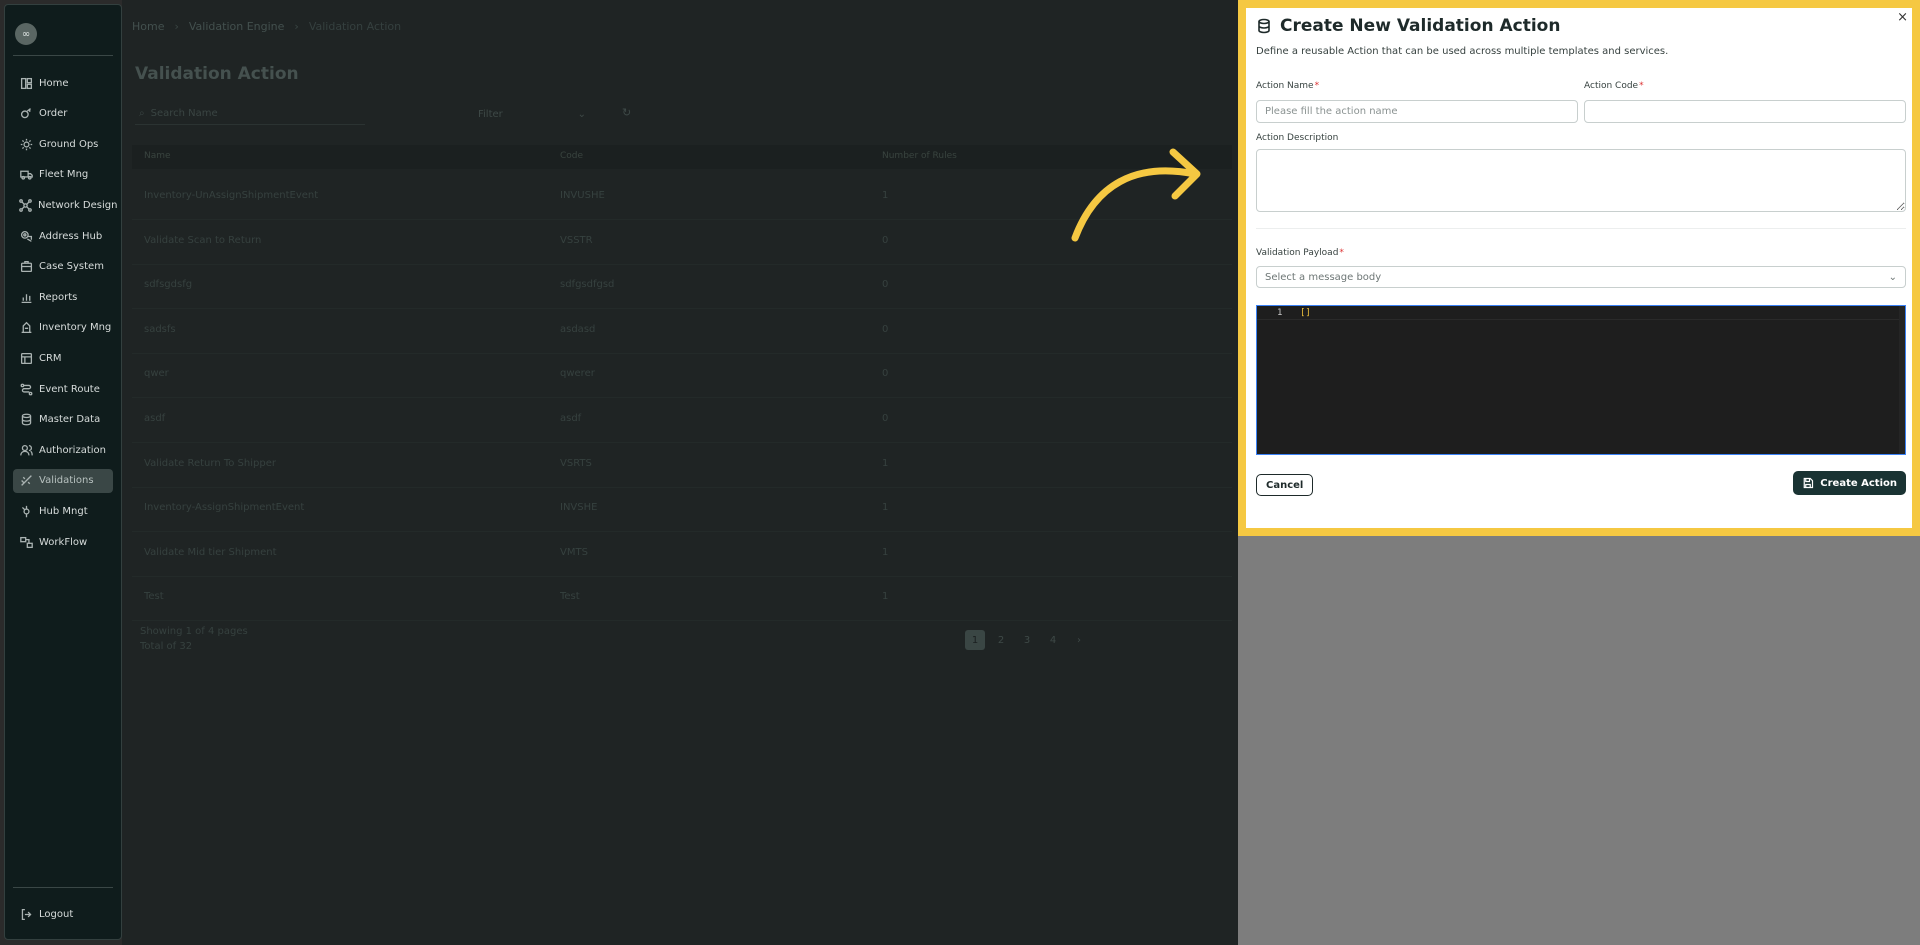 The height and width of the screenshot is (945, 1920). I want to click on page-button-2: 2, so click(1001, 640).